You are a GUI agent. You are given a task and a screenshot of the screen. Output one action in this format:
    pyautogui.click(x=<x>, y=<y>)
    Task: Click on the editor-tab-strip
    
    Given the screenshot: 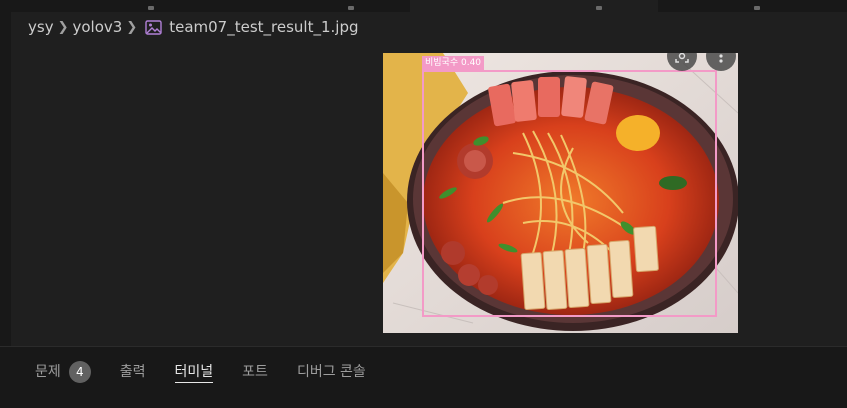 What is the action you would take?
    pyautogui.click(x=423, y=6)
    